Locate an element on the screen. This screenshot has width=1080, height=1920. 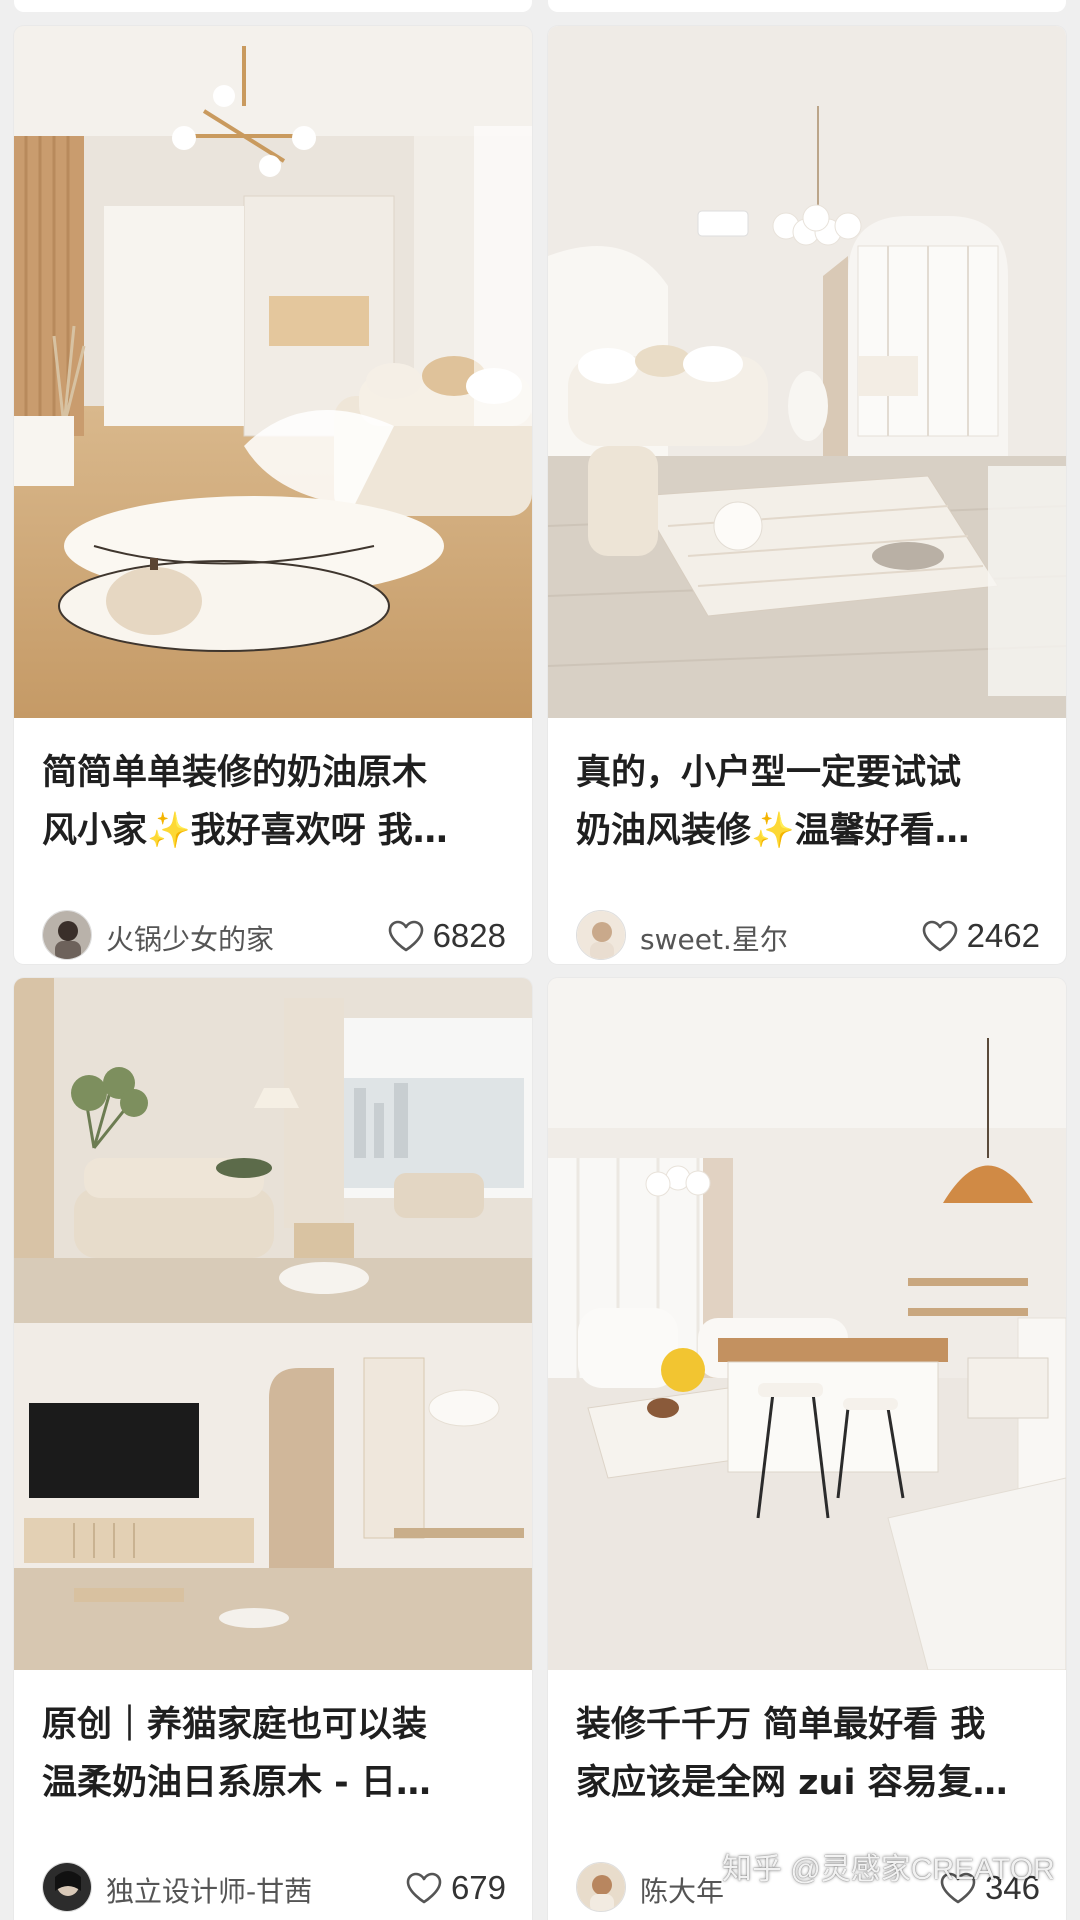
like-button: 2462 is located at coordinates (980, 936).